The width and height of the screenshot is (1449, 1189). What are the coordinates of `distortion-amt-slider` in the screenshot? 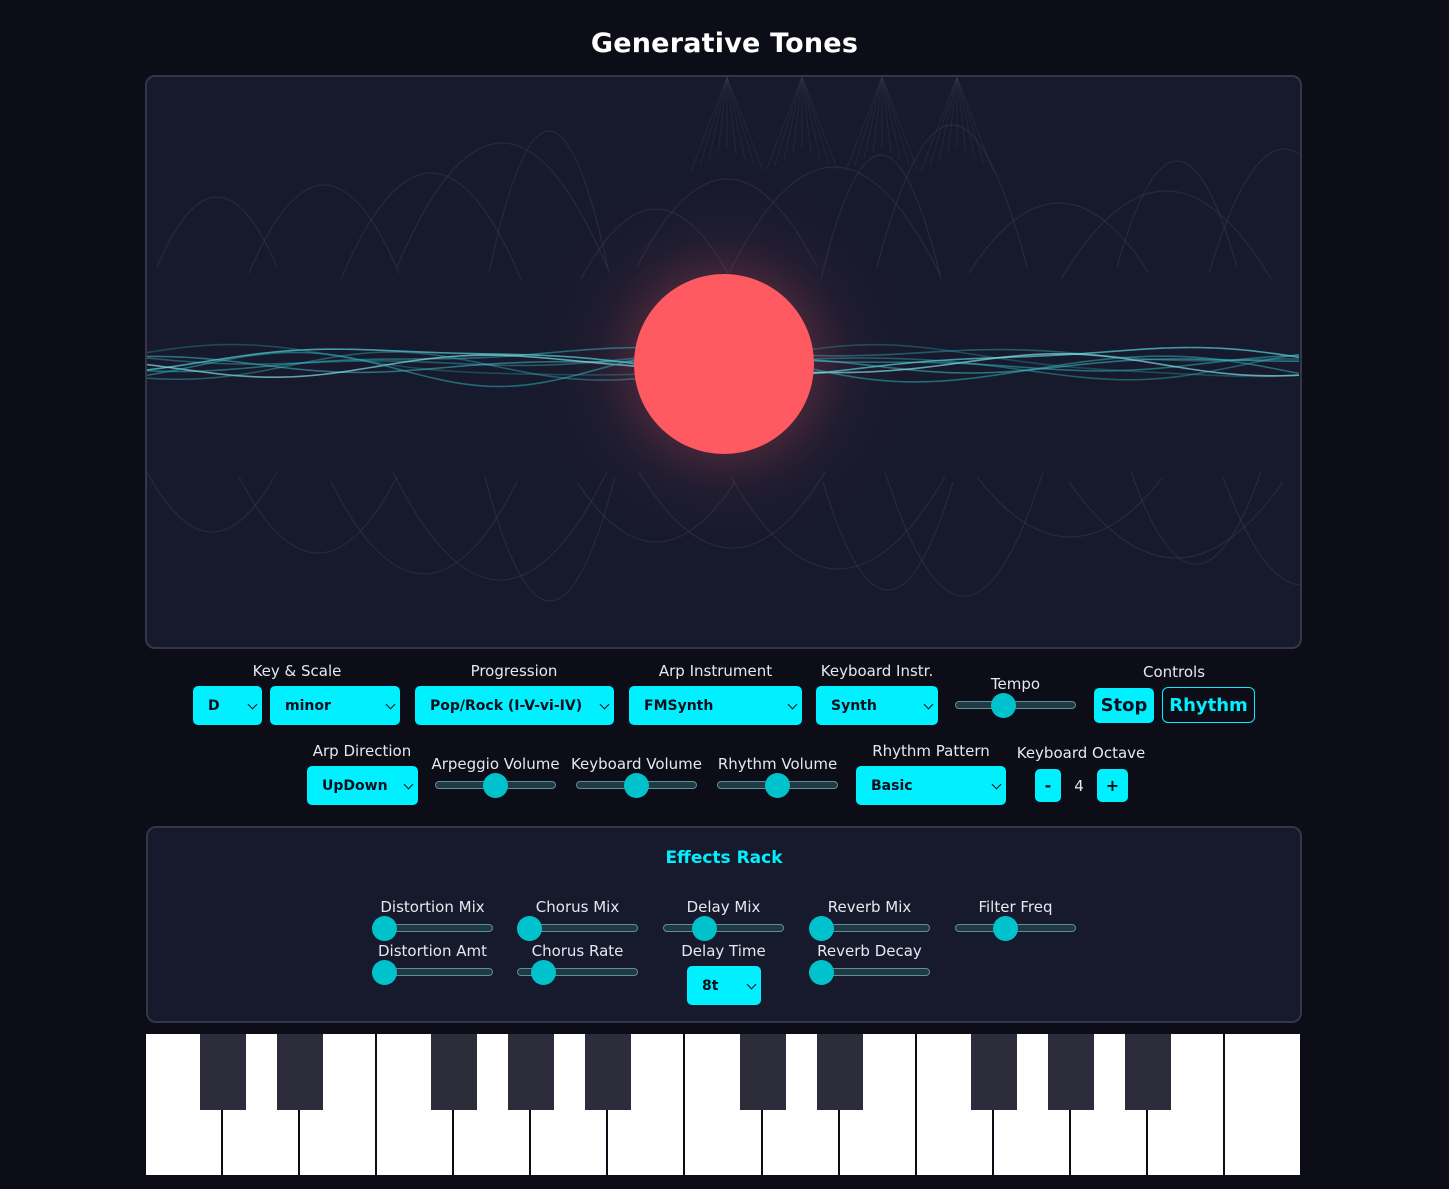 It's located at (432, 973).